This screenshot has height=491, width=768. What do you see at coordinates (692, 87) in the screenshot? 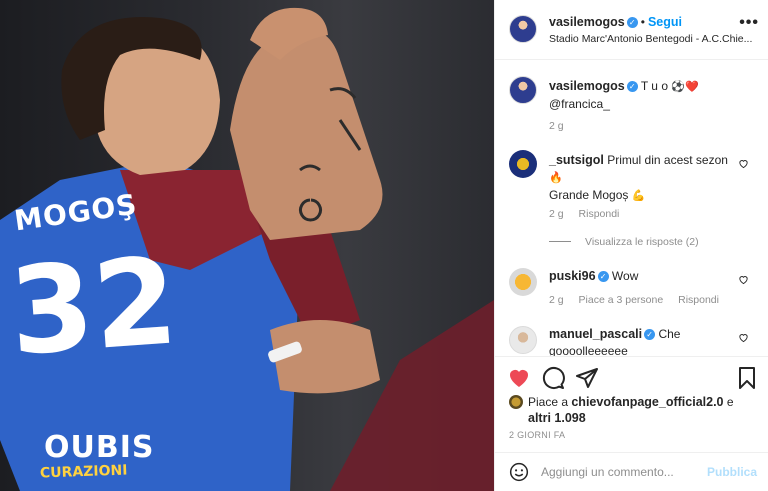
I see `heart-emoji: ❤️` at bounding box center [692, 87].